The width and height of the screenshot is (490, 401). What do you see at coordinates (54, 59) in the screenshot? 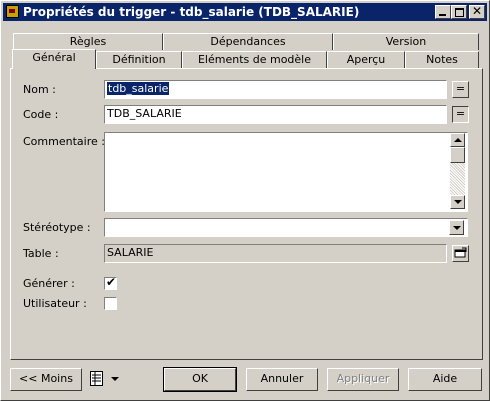
I see `tab-general: Général` at bounding box center [54, 59].